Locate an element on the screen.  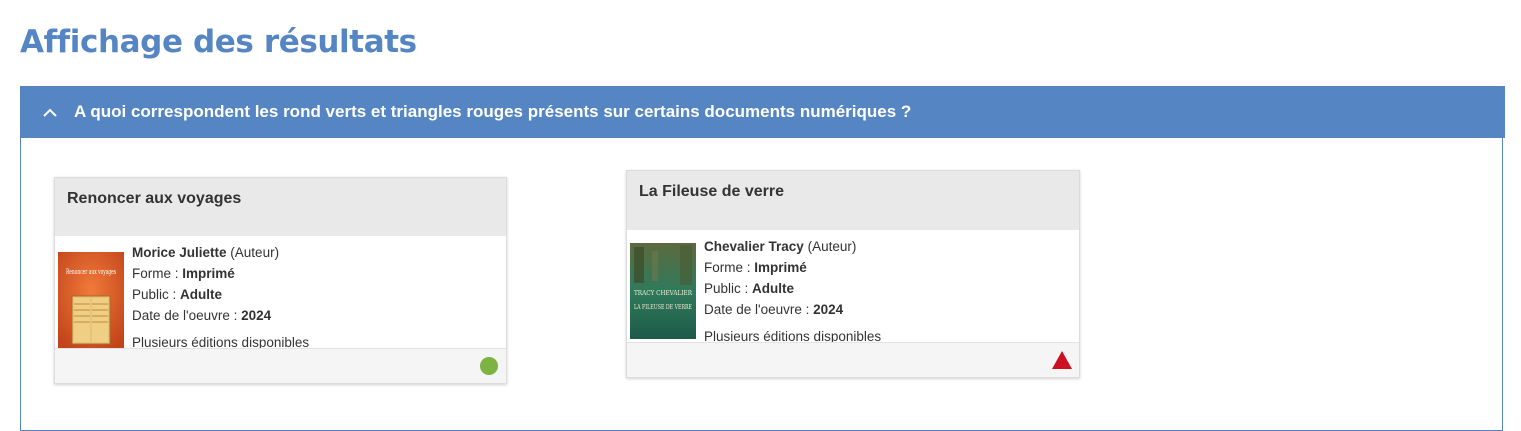
chevron-up-icon is located at coordinates (50, 112).